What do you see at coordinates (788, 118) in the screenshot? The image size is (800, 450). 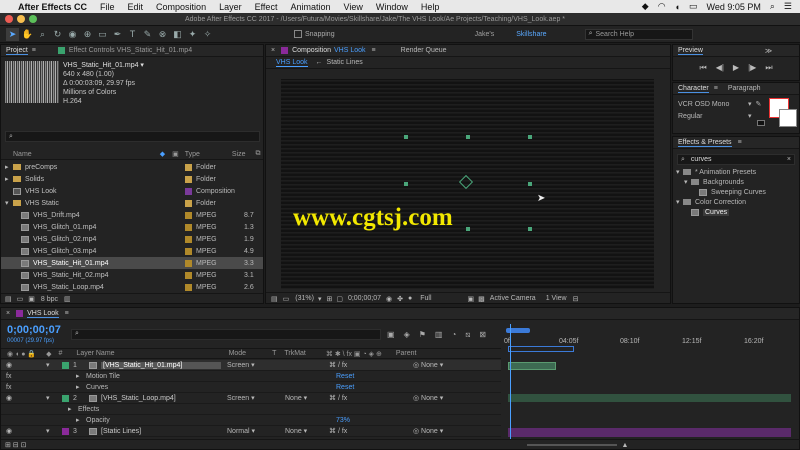 I see `stroke-color-swatch` at bounding box center [788, 118].